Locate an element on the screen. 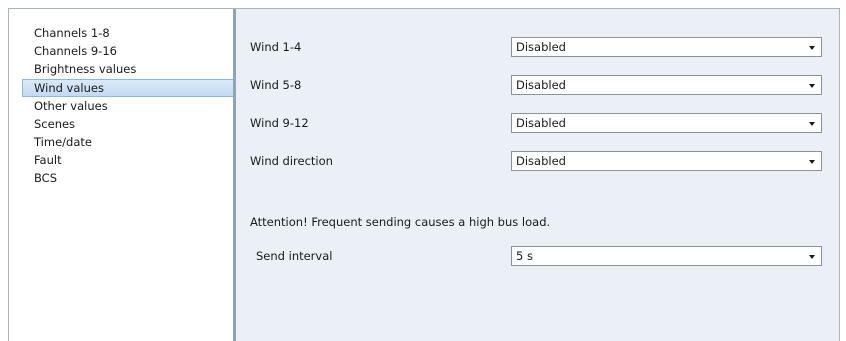  wind-1-4-label: Wind 1-4 is located at coordinates (276, 47).